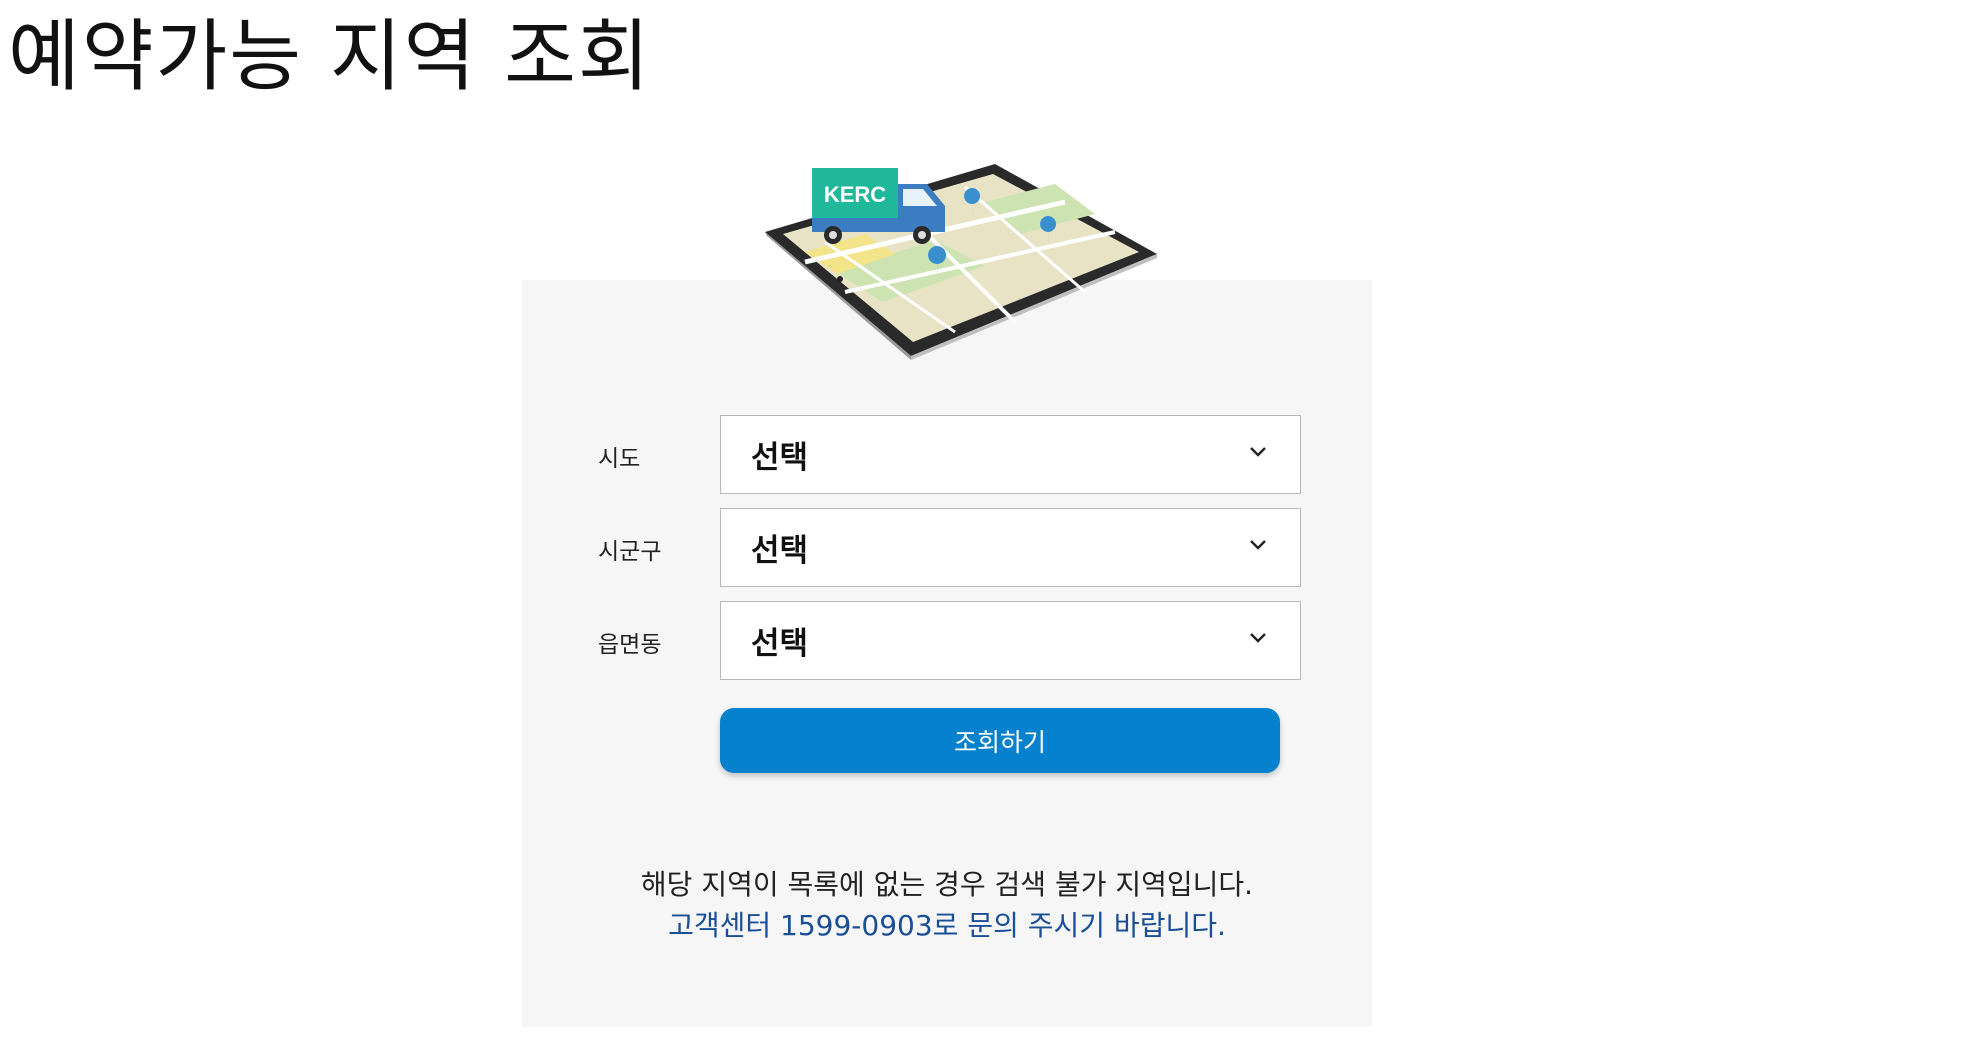  What do you see at coordinates (1010, 454) in the screenshot?
I see `sido-select: 선택` at bounding box center [1010, 454].